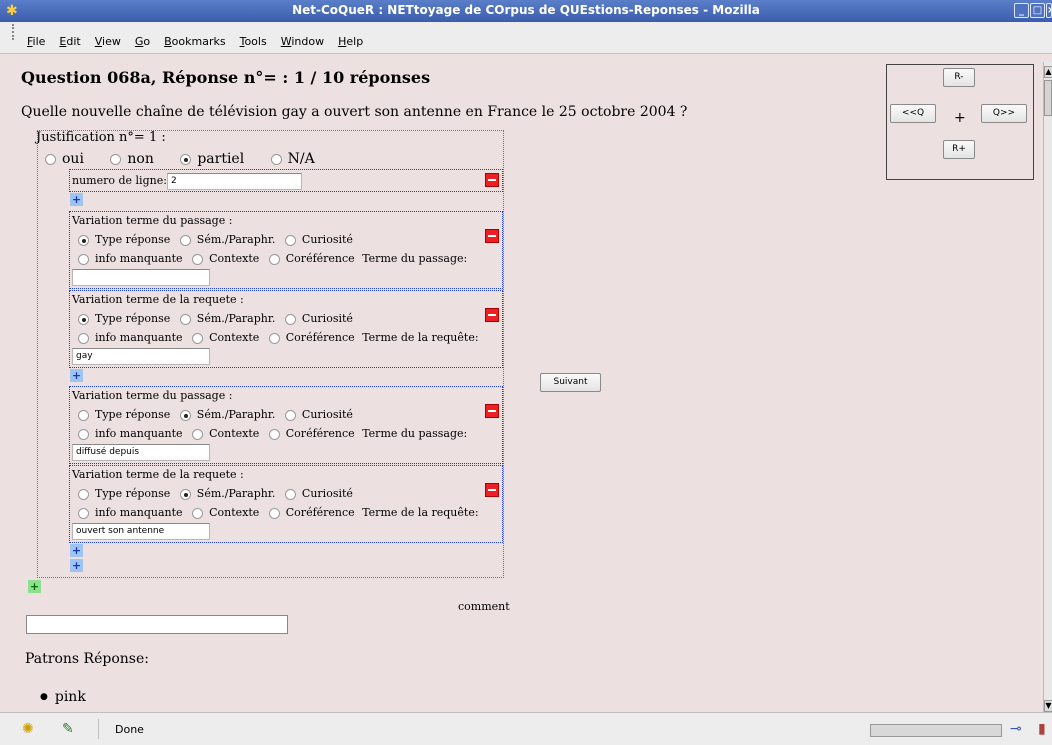  I want to click on status-separator, so click(98, 729).